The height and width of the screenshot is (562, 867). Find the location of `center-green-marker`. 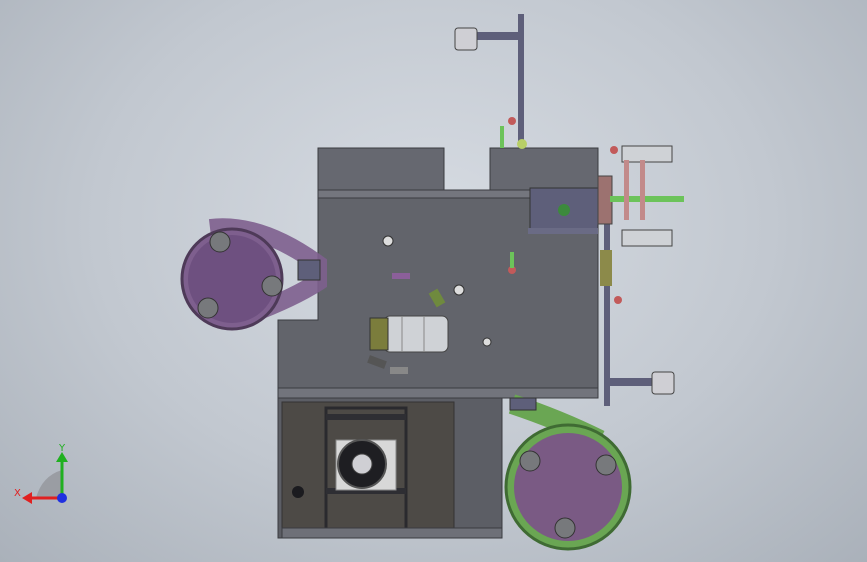

center-green-marker is located at coordinates (512, 260).